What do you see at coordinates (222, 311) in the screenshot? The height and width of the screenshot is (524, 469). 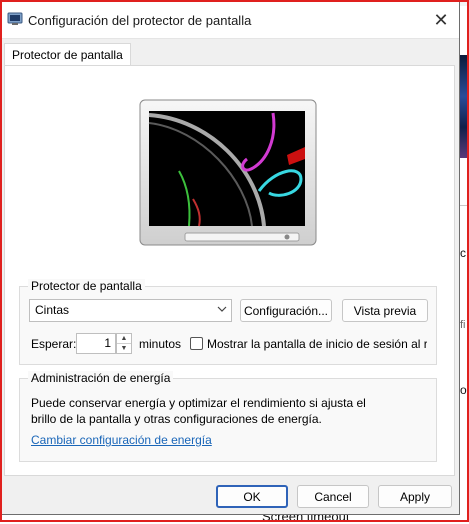 I see `chevron-down-icon` at bounding box center [222, 311].